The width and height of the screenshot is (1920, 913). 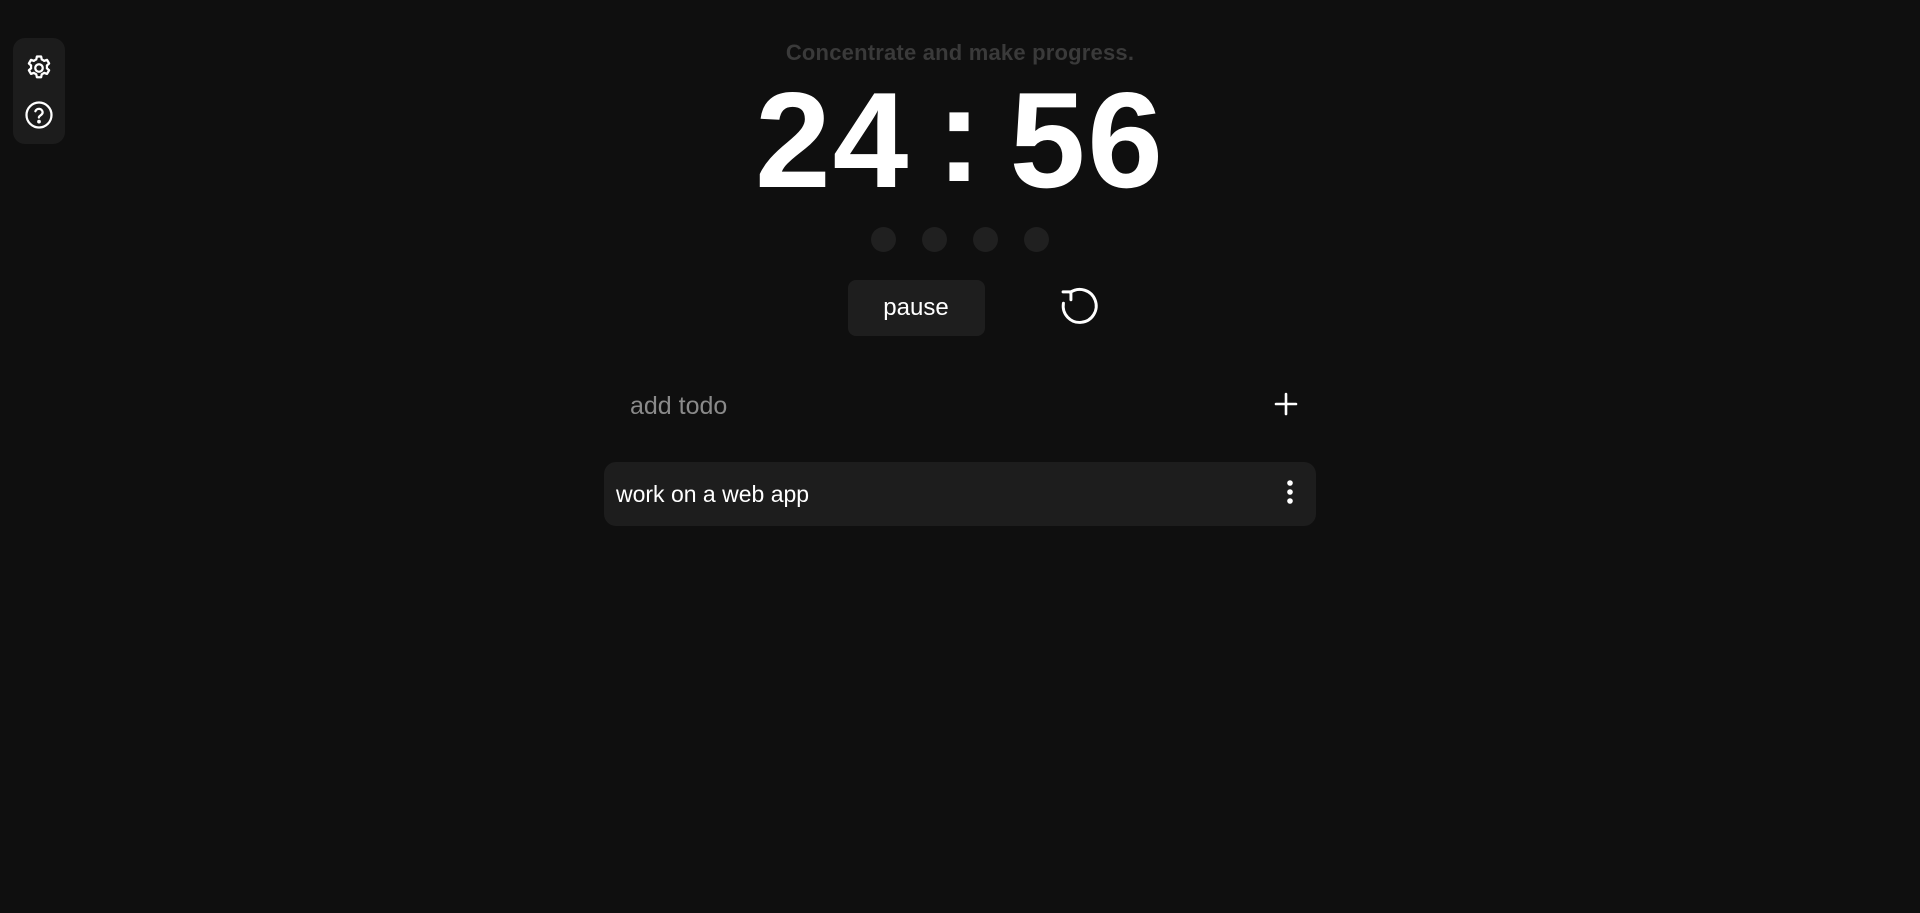 I want to click on reset-button, so click(x=1079, y=308).